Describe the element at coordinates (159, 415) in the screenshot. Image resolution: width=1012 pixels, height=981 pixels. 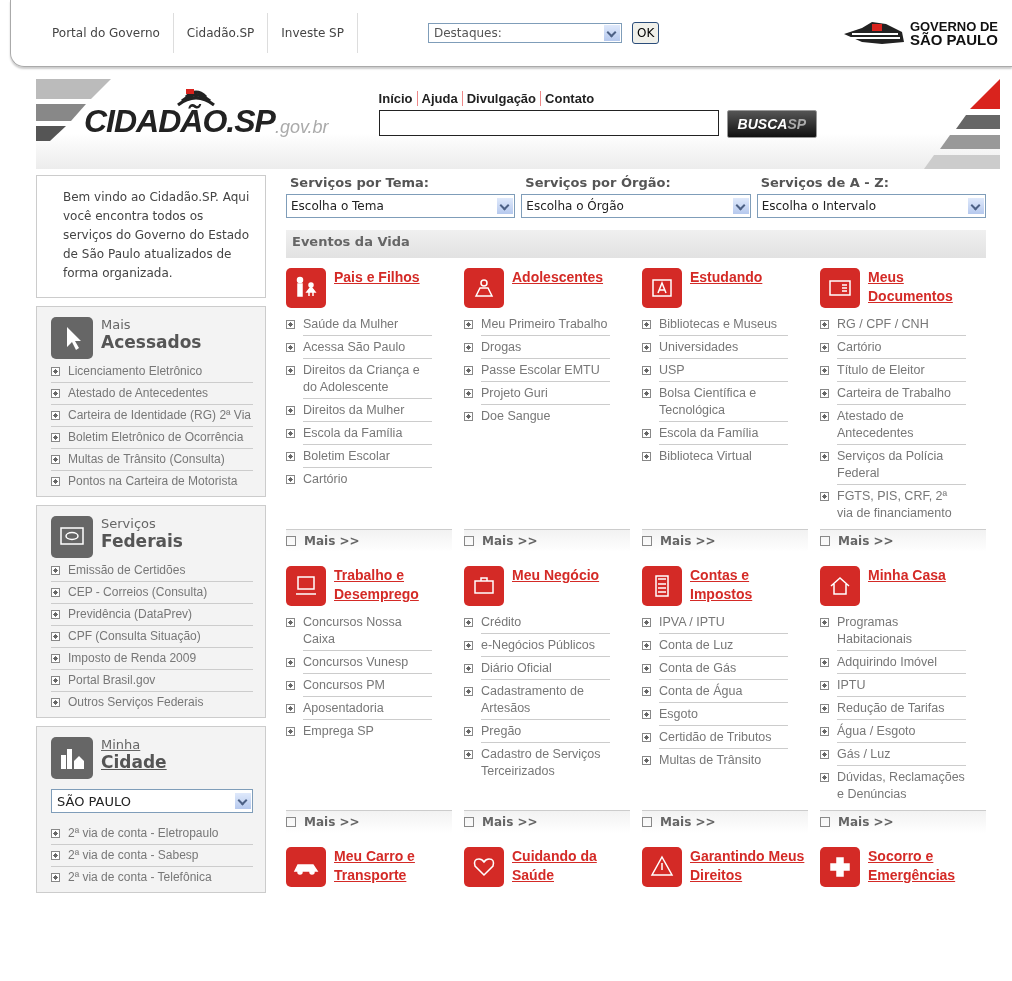
I see `sidebar-link: Carteira de Identidade (RG) 2ª Via` at that location.